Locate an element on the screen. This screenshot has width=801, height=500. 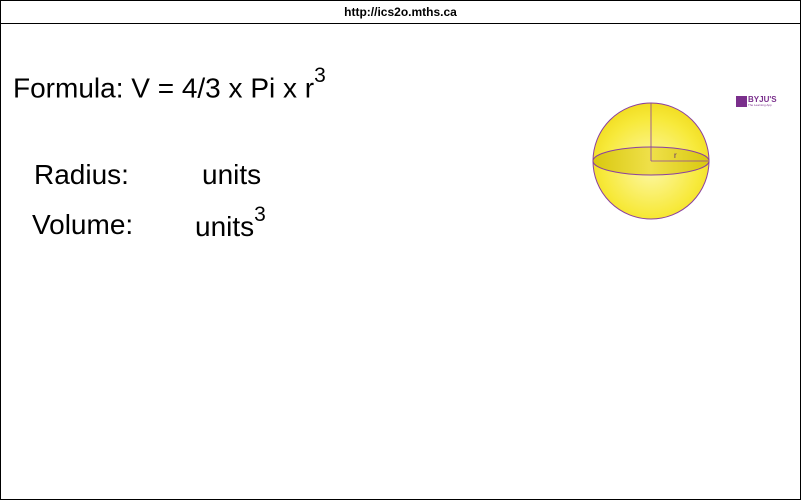
volume-units-text: units is located at coordinates (225, 226).